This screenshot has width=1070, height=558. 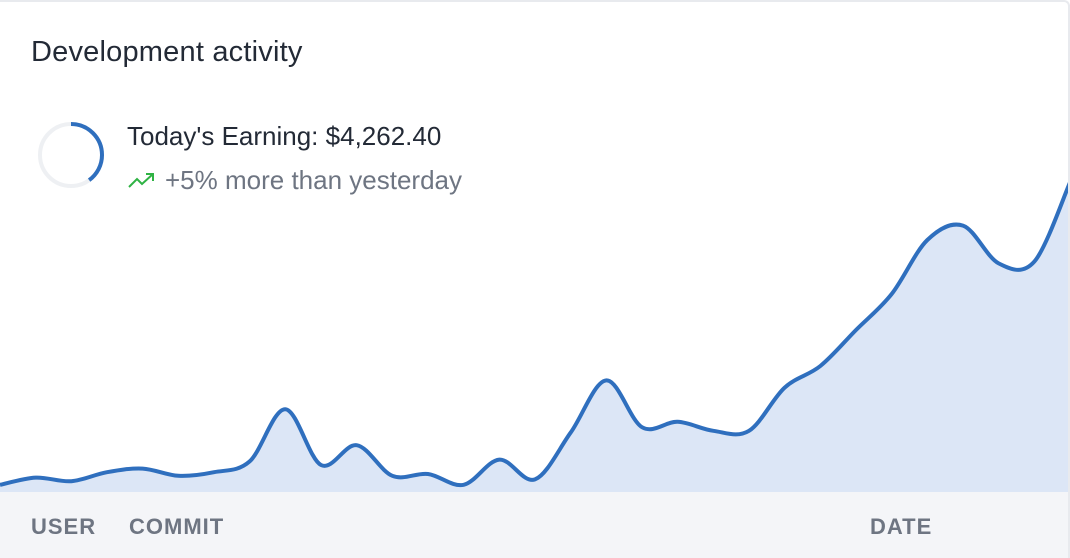 I want to click on column-header-user: USER, so click(x=63, y=527).